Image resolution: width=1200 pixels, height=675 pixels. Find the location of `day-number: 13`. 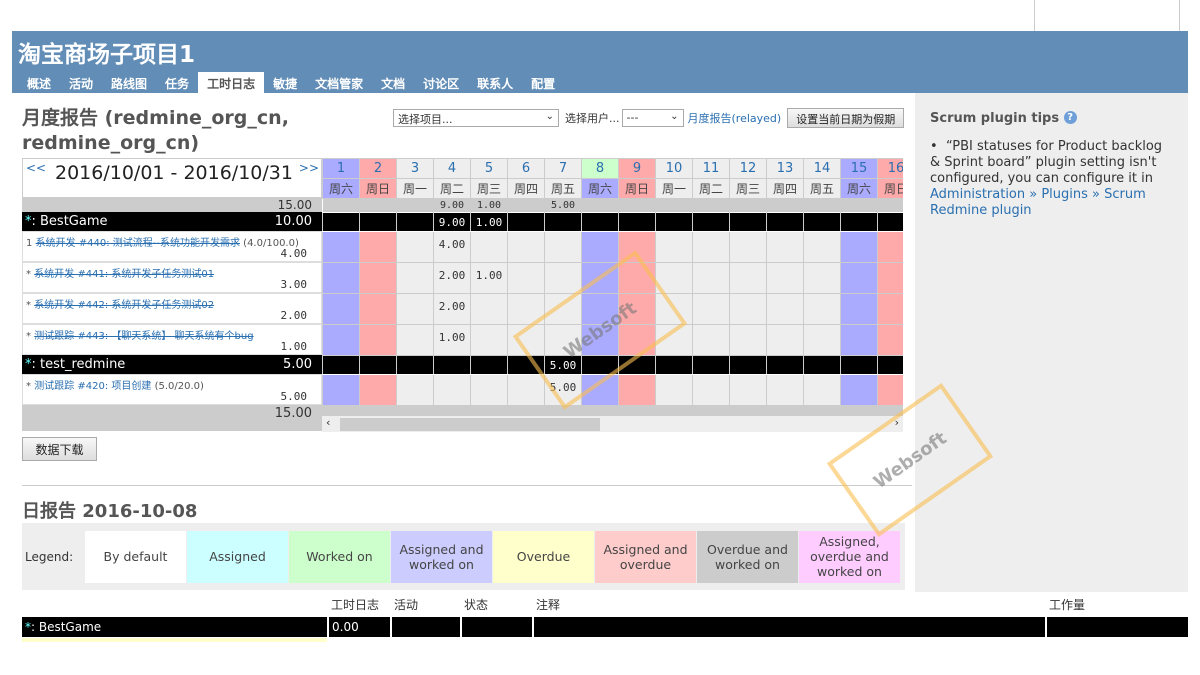

day-number: 13 is located at coordinates (785, 168).